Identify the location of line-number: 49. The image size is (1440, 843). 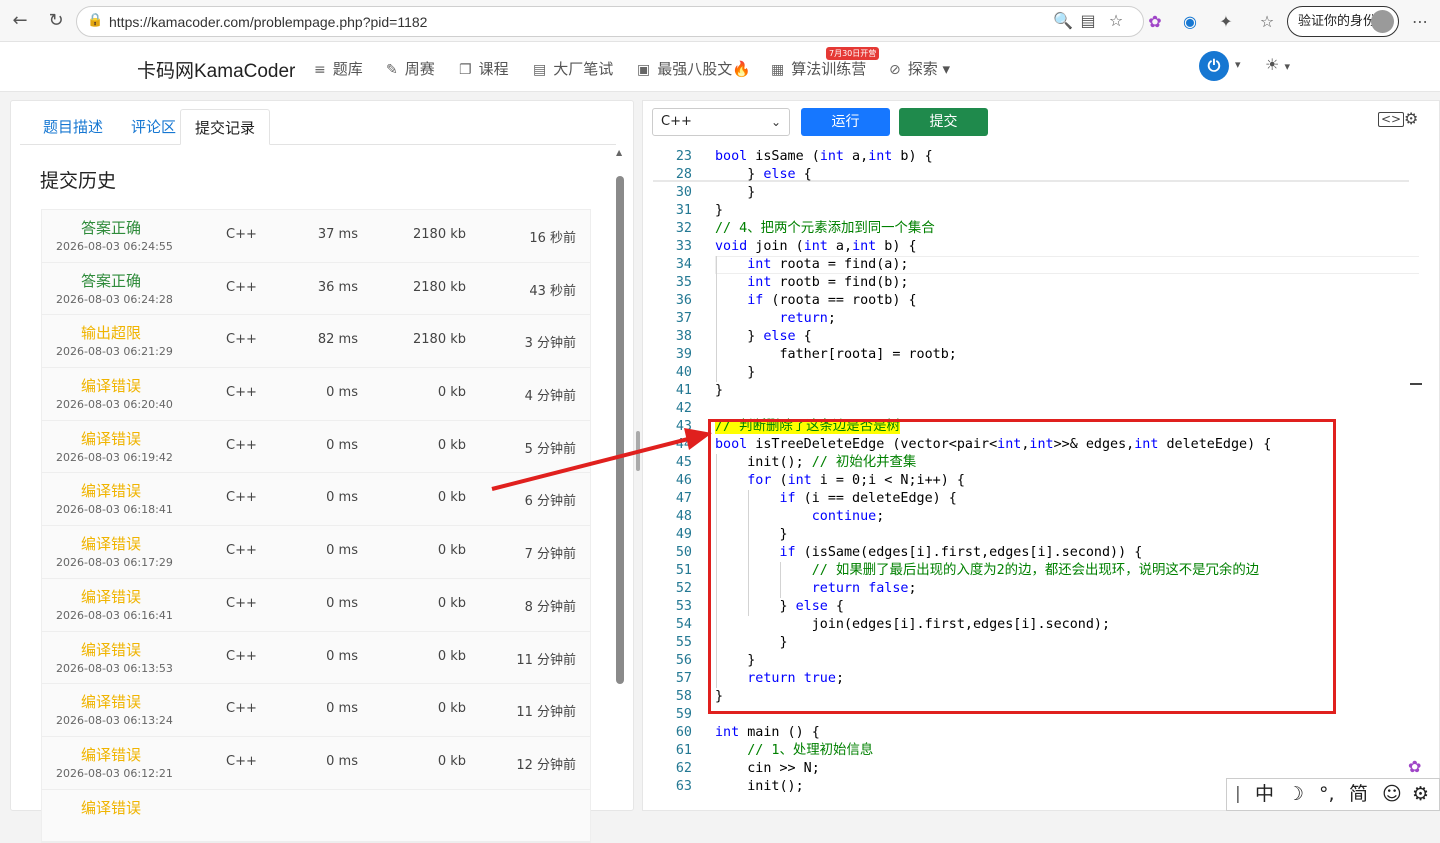
(683, 534).